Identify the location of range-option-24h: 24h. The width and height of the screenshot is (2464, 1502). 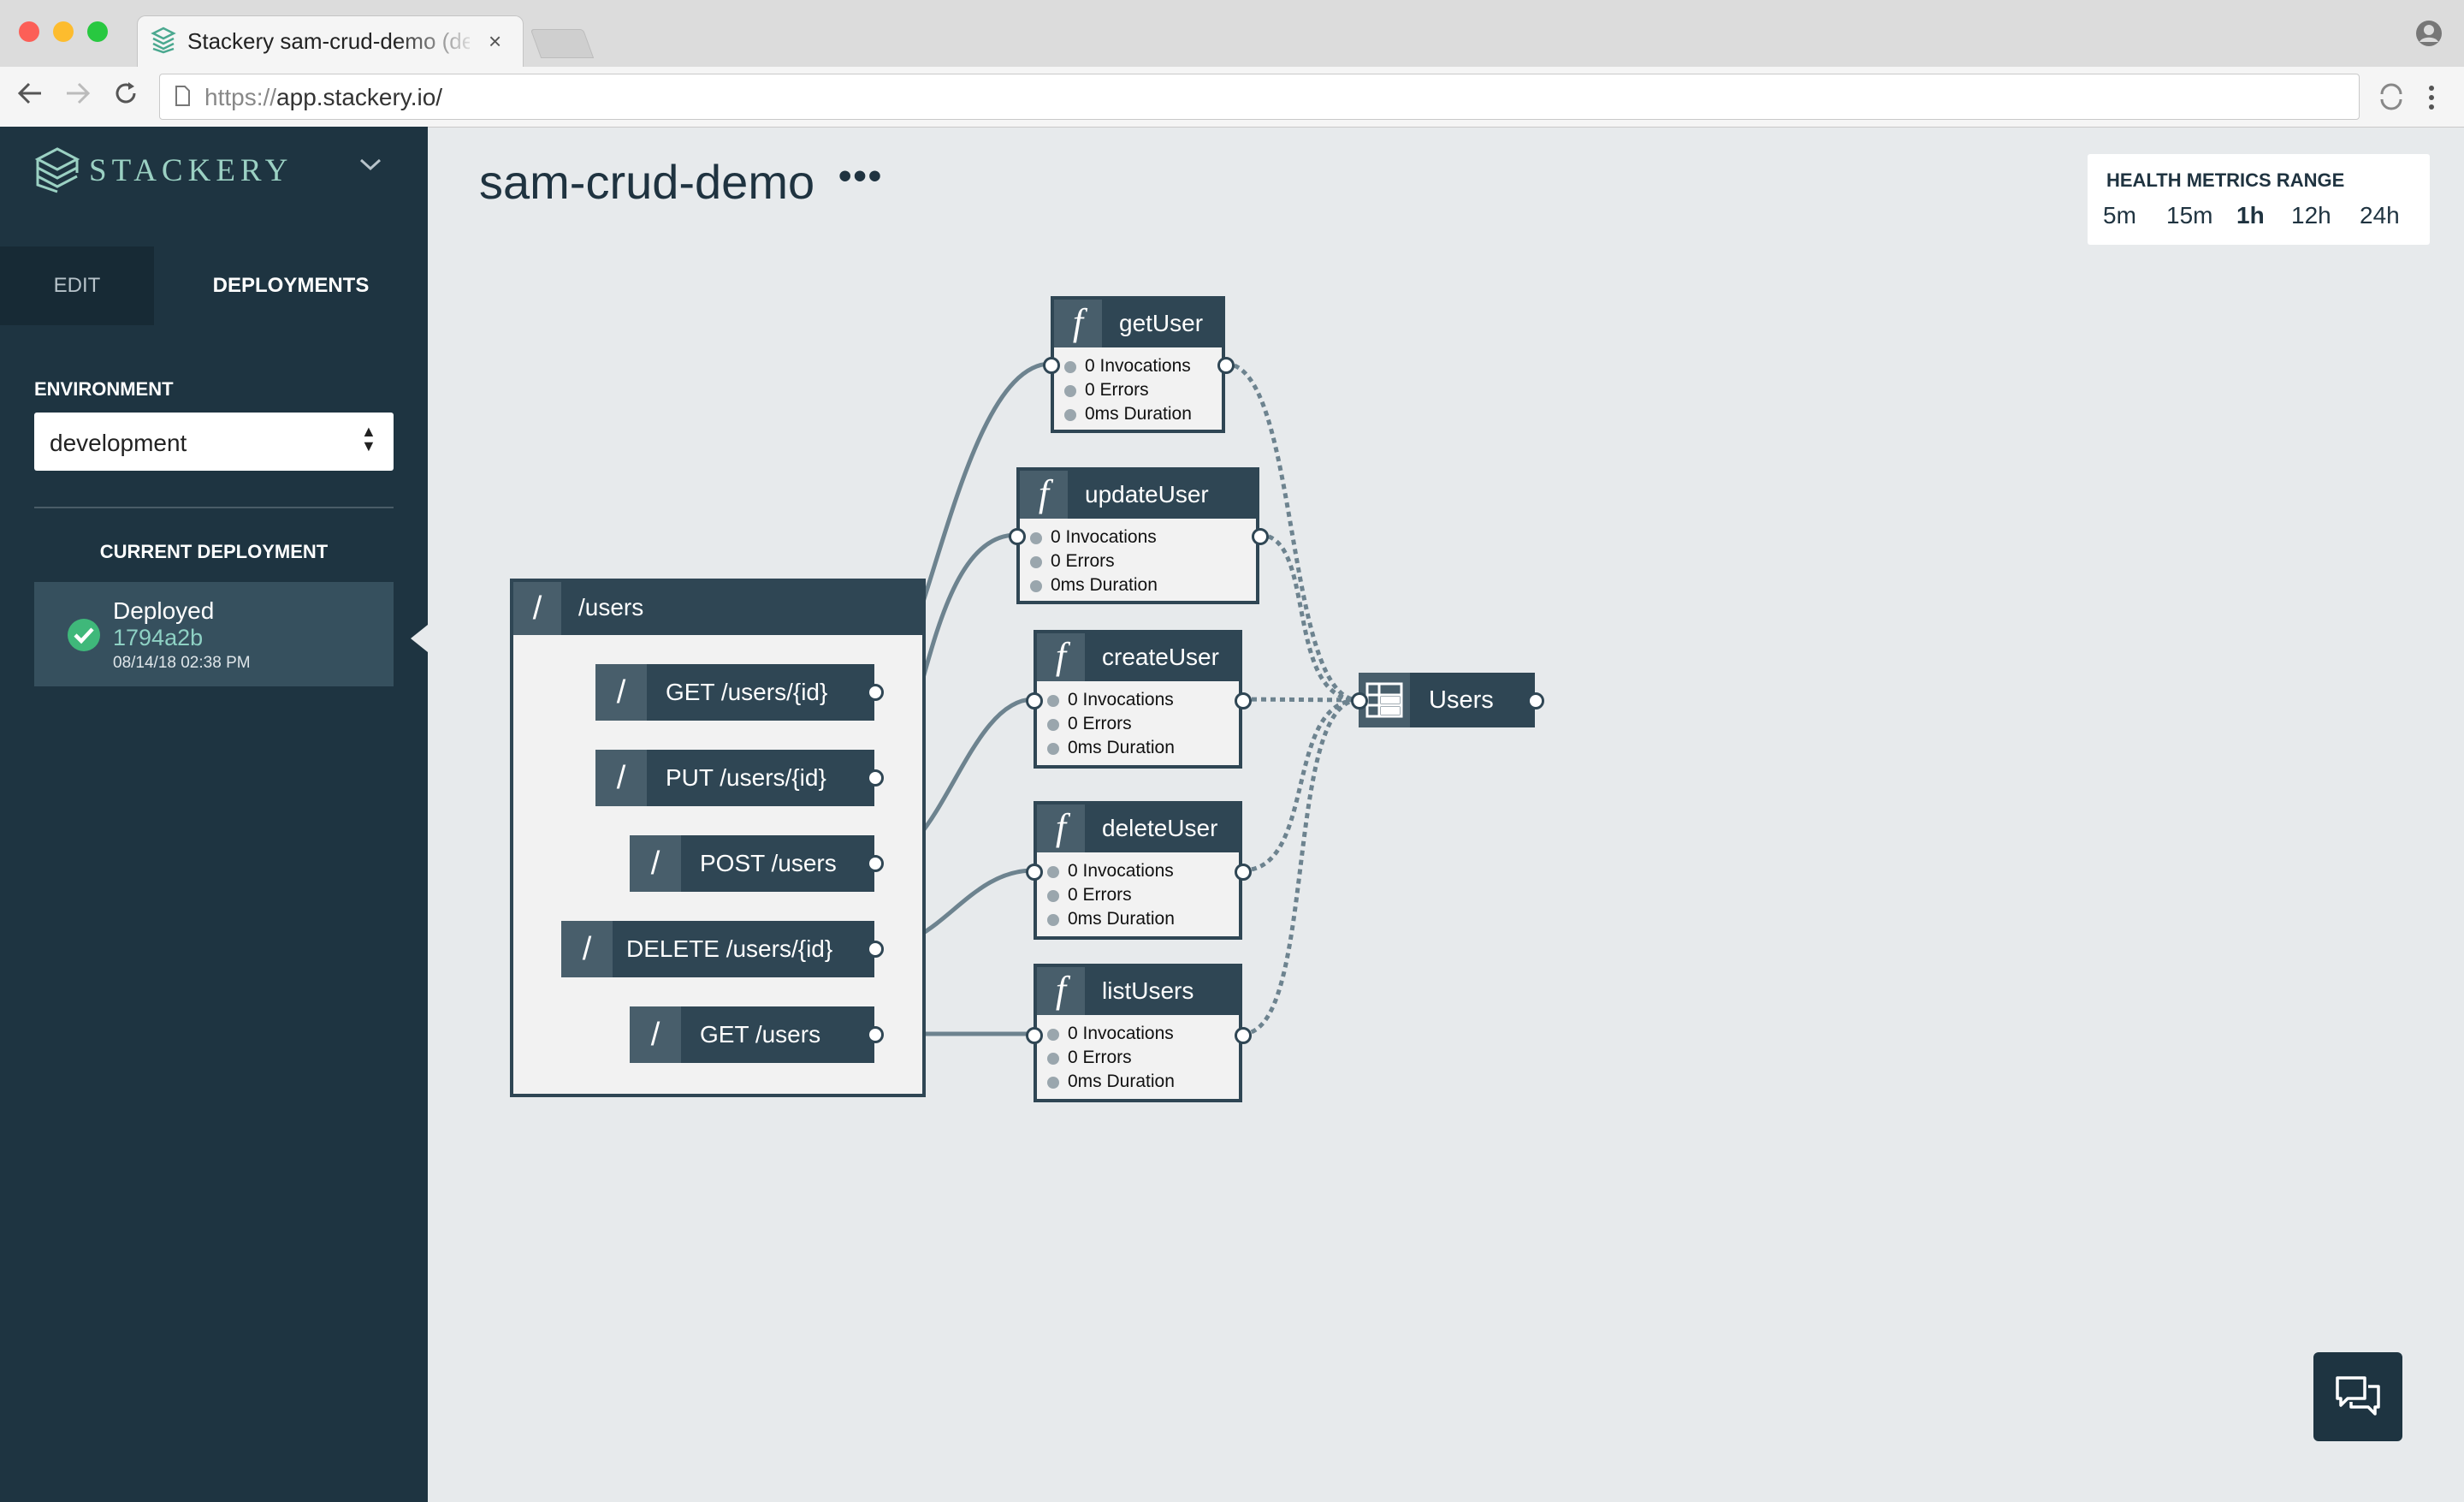
(2380, 215).